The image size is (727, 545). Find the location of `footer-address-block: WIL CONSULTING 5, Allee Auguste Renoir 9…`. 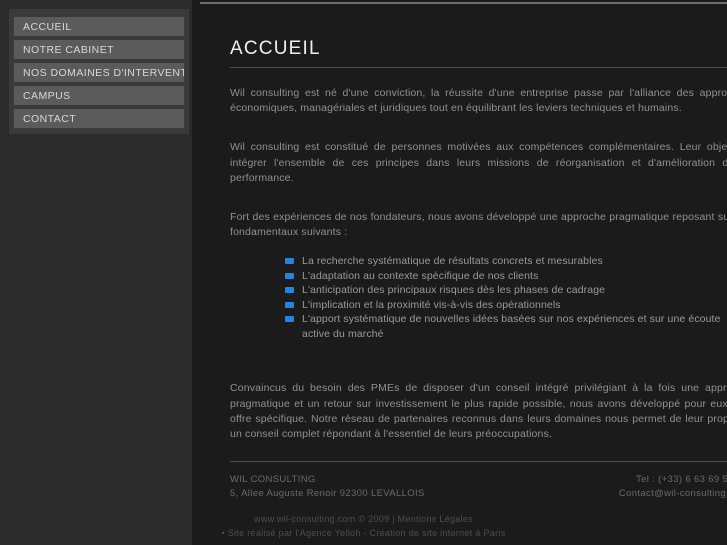

footer-address-block: WIL CONSULTING 5, Allee Auguste Renoir 9… is located at coordinates (327, 487).